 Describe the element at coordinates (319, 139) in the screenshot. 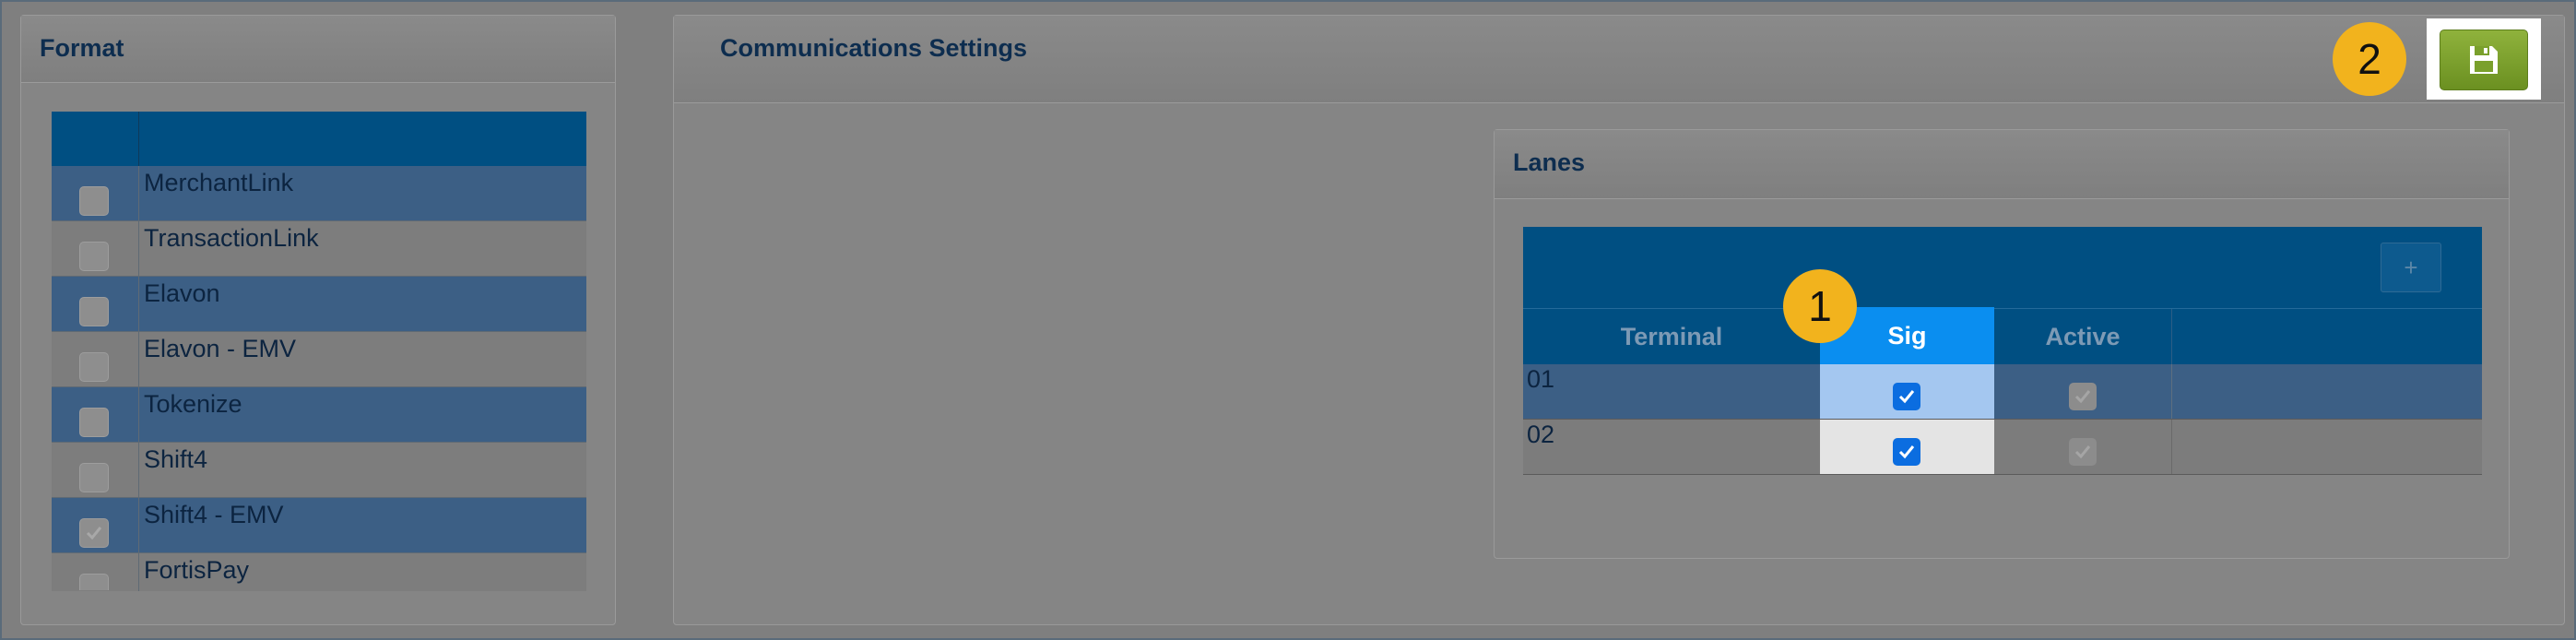

I see `format-table-header` at that location.